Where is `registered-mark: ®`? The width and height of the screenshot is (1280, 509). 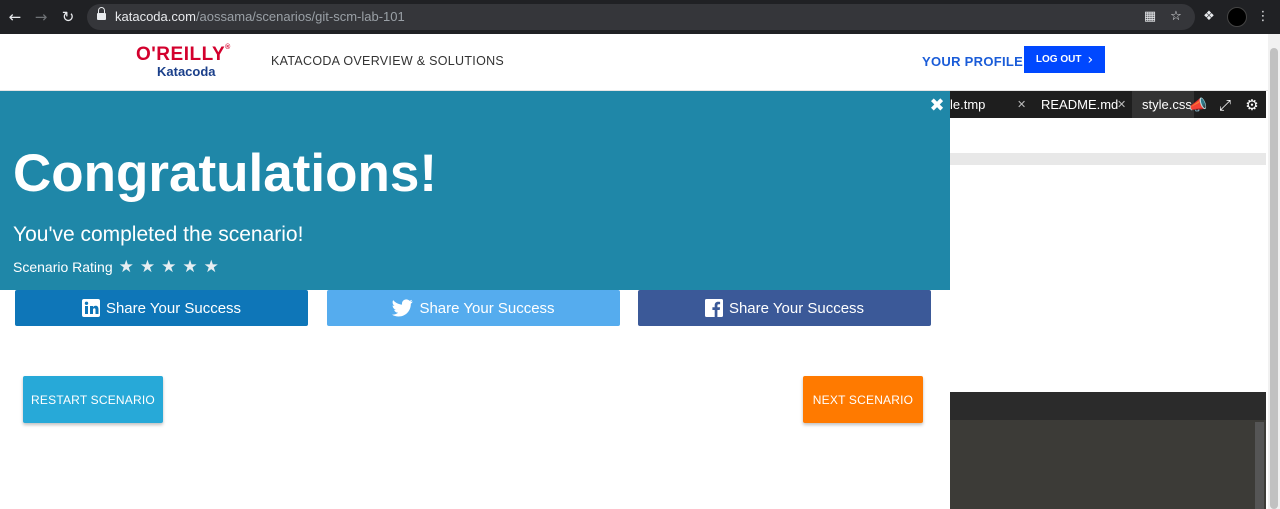
registered-mark: ® is located at coordinates (228, 47).